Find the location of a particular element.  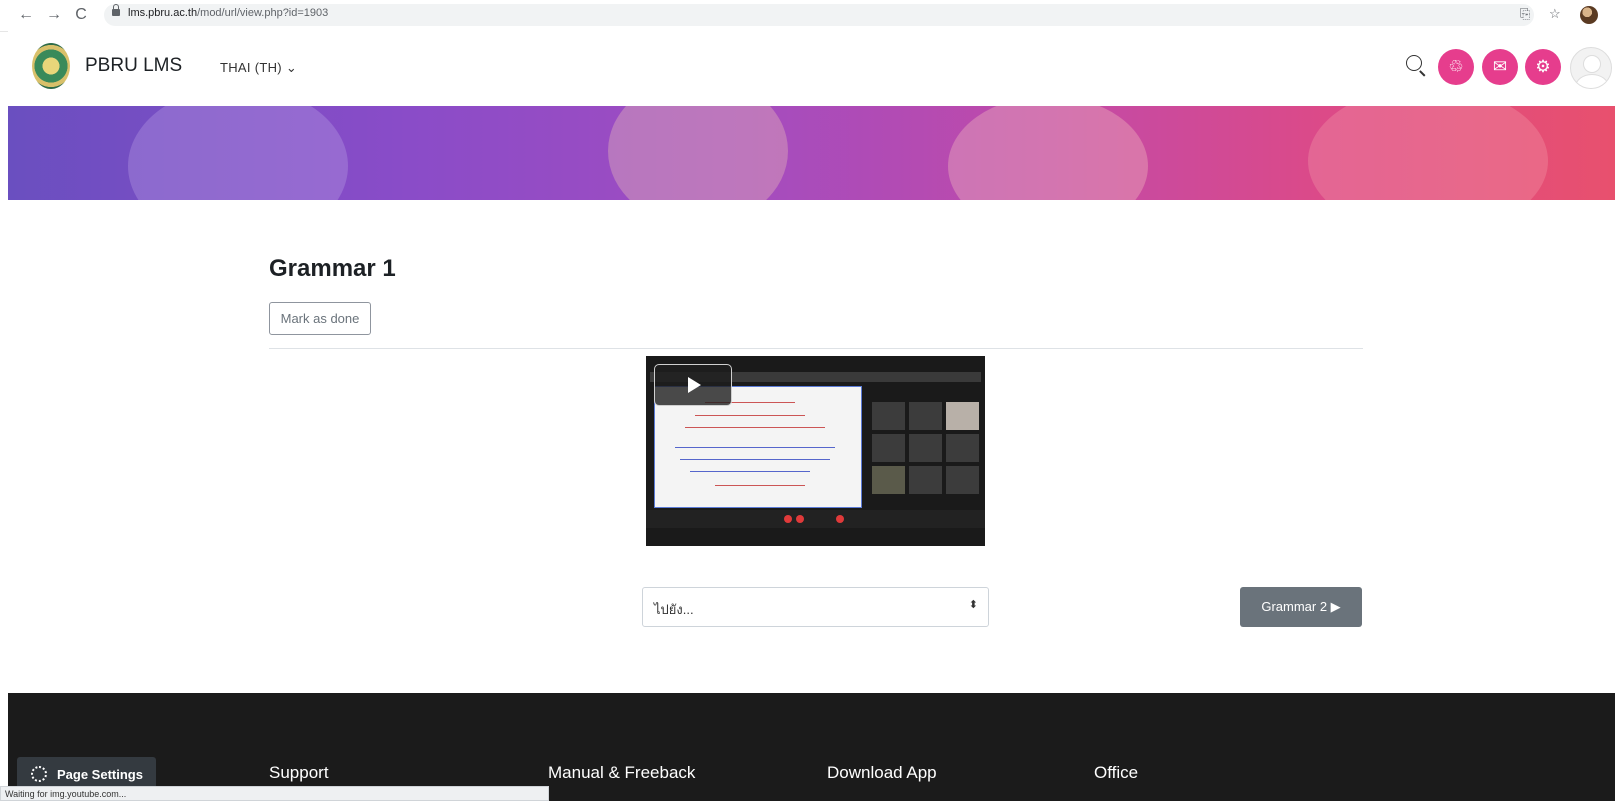

translate-icon: ⎘ is located at coordinates (1525, 14).